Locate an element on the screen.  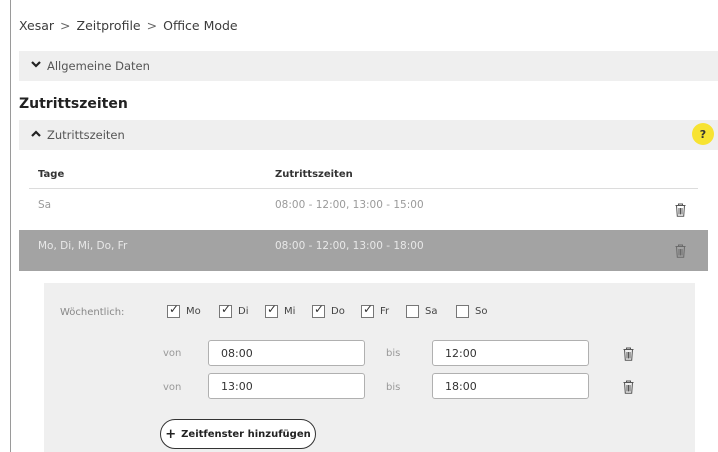
chevron-down-icon is located at coordinates (37, 66).